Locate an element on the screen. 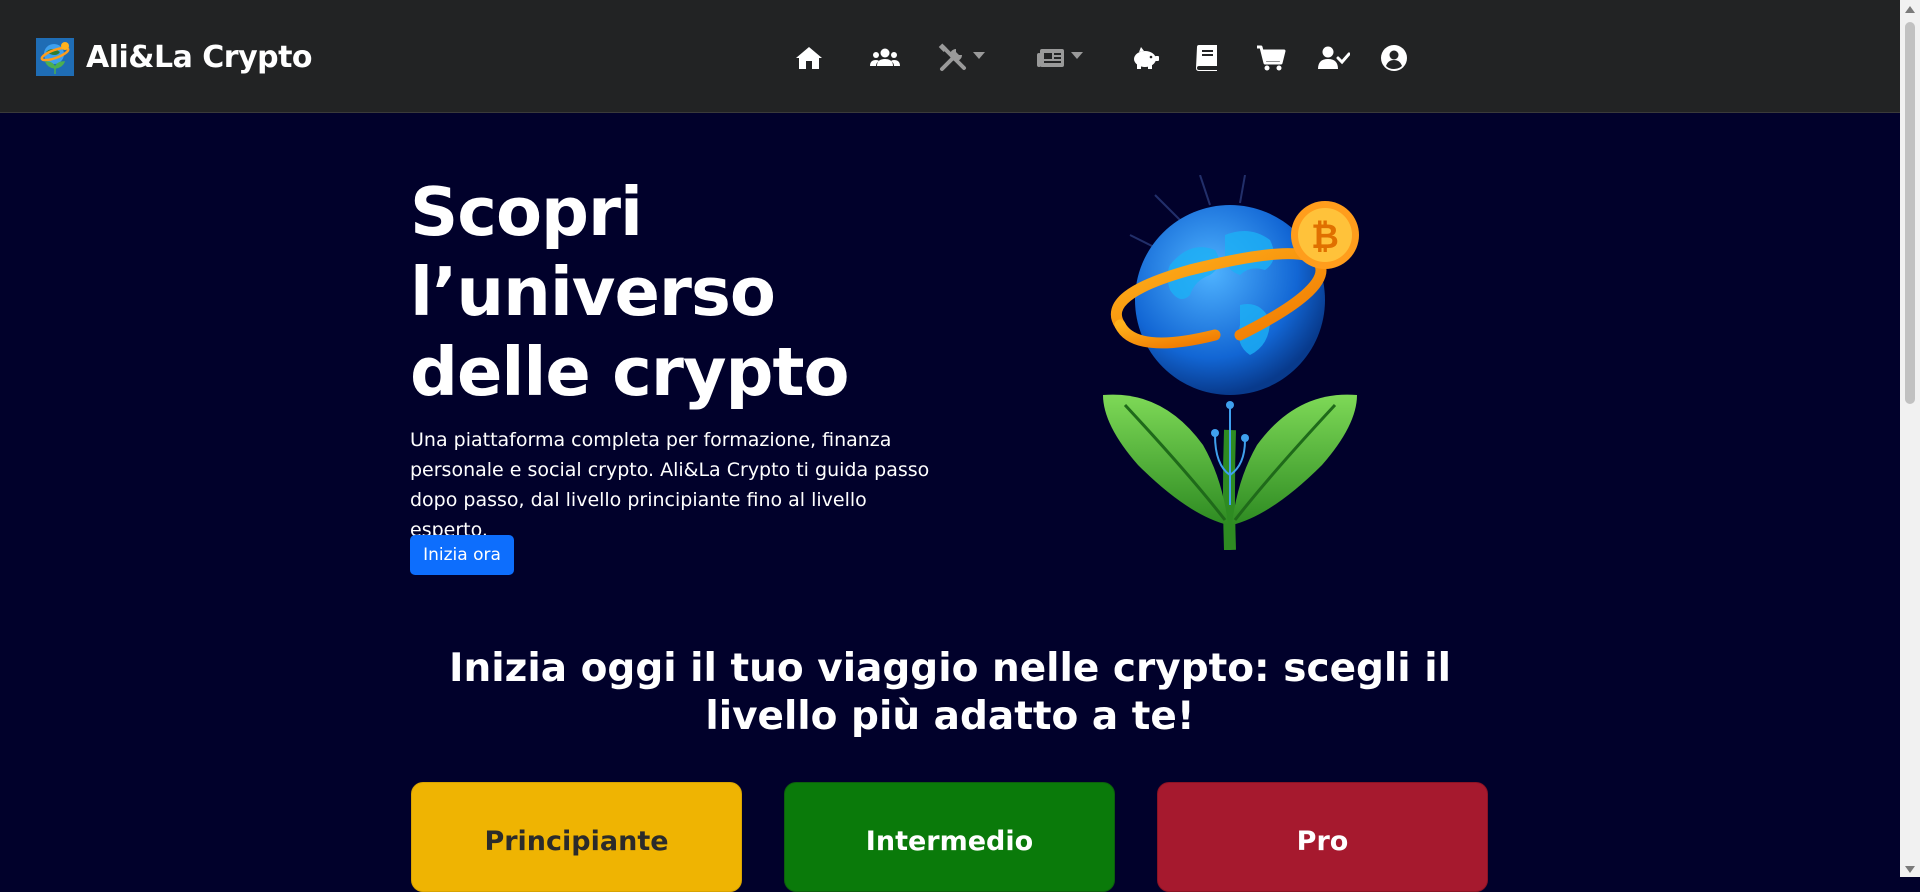  cart-icon is located at coordinates (1271, 58).